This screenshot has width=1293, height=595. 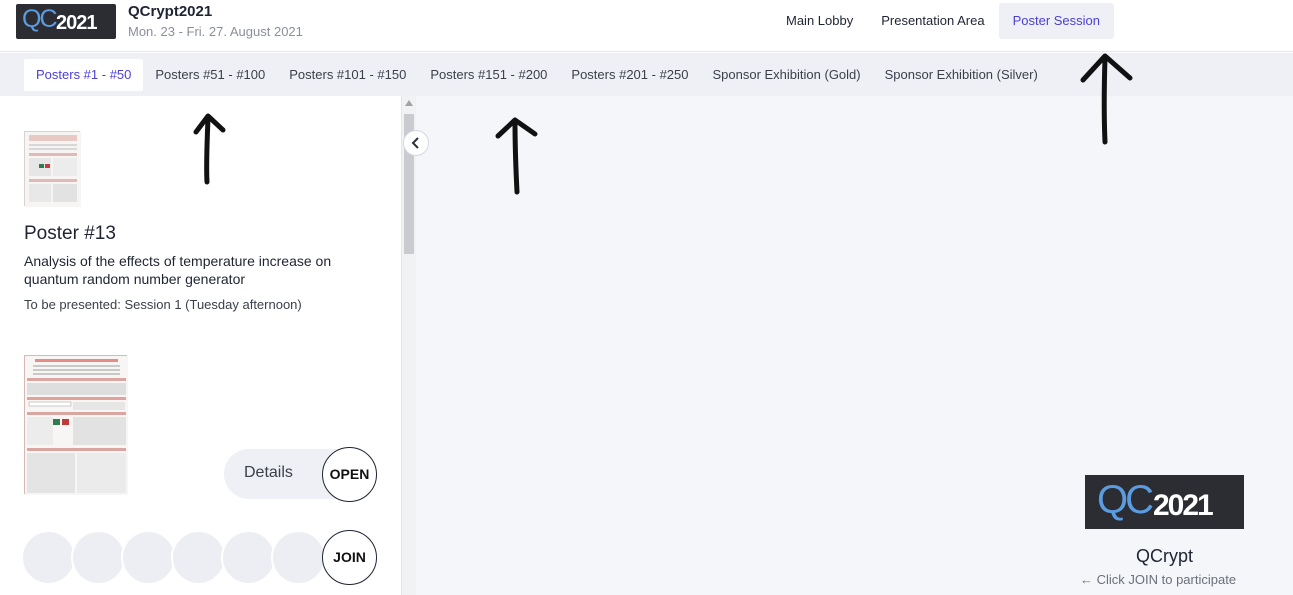 I want to click on join-hint: ← Click JOIN to participate, so click(x=1158, y=579).